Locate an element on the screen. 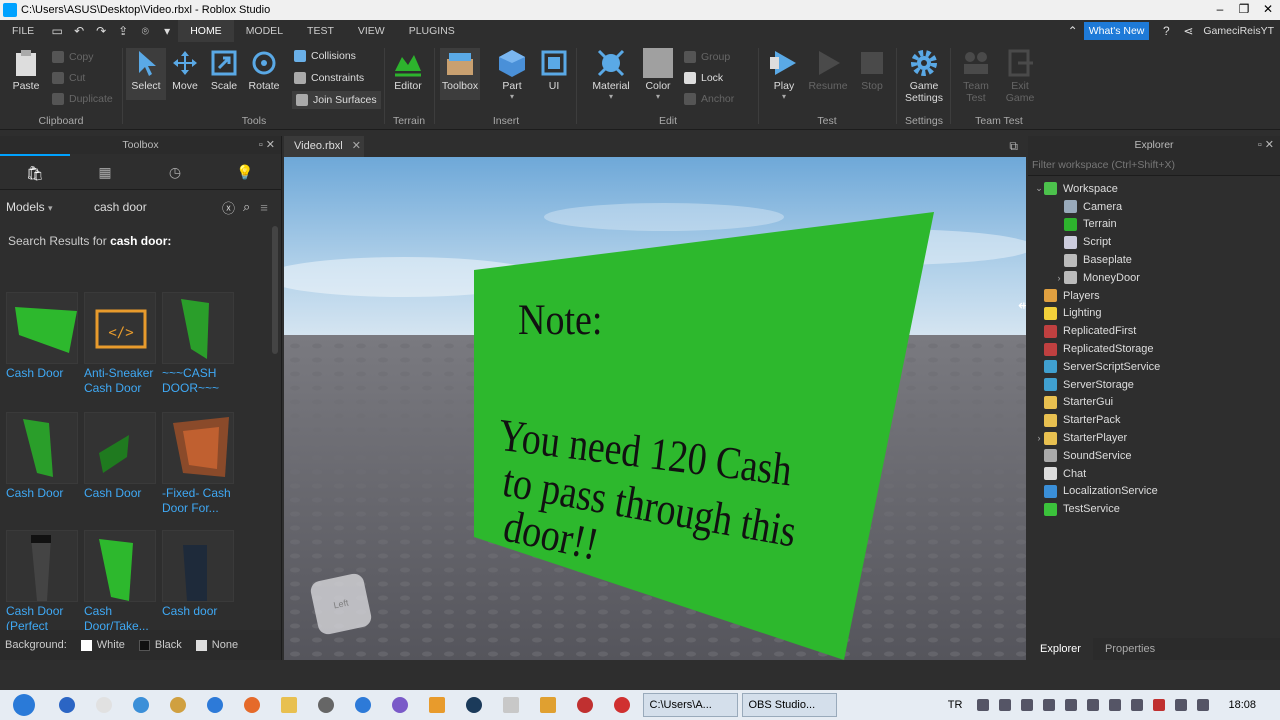 The width and height of the screenshot is (1280, 720). duplicate-button: Duplicate is located at coordinates (82, 99).